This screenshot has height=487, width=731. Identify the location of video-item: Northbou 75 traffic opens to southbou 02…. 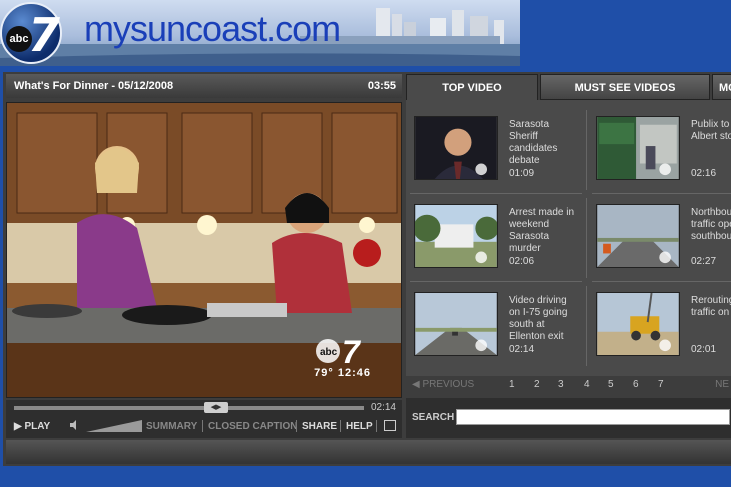
(659, 237).